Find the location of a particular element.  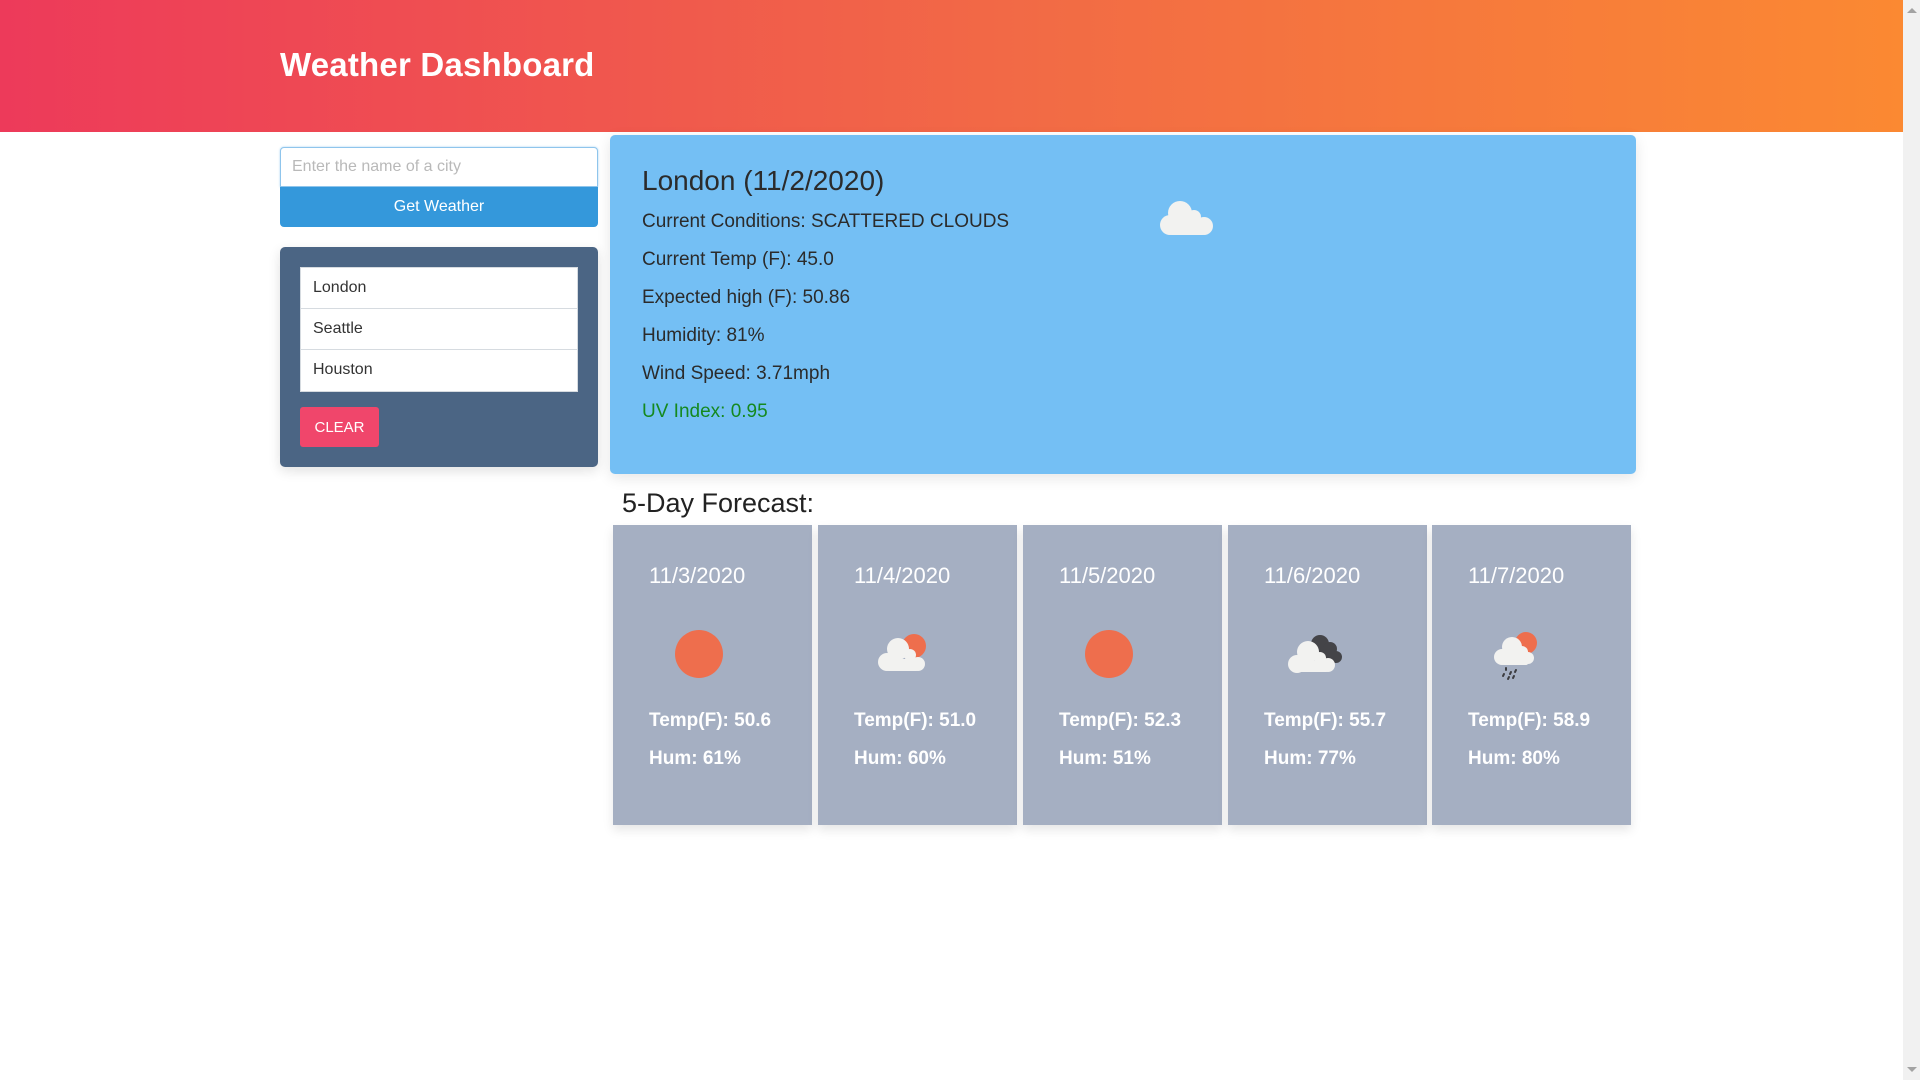

current-humidity: Humidity: 81% is located at coordinates (703, 335).